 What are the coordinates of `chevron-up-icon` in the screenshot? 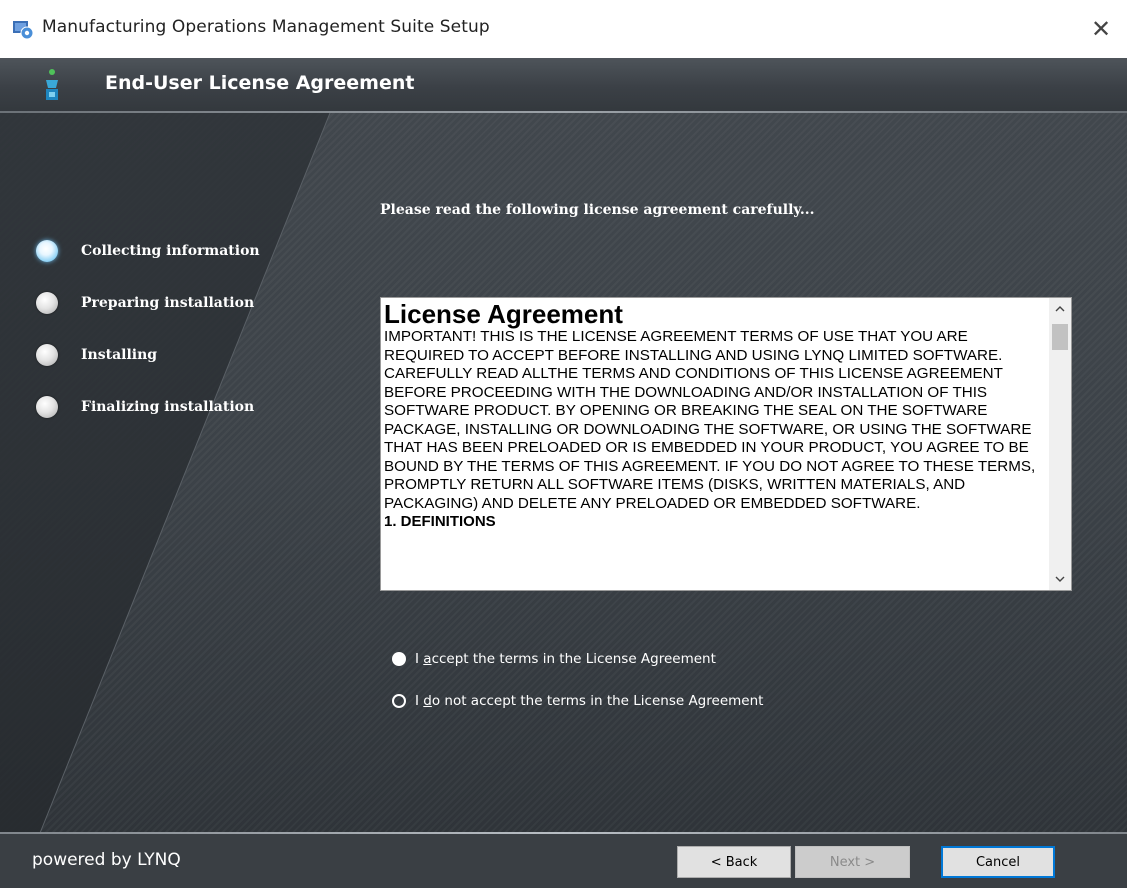 It's located at (1060, 309).